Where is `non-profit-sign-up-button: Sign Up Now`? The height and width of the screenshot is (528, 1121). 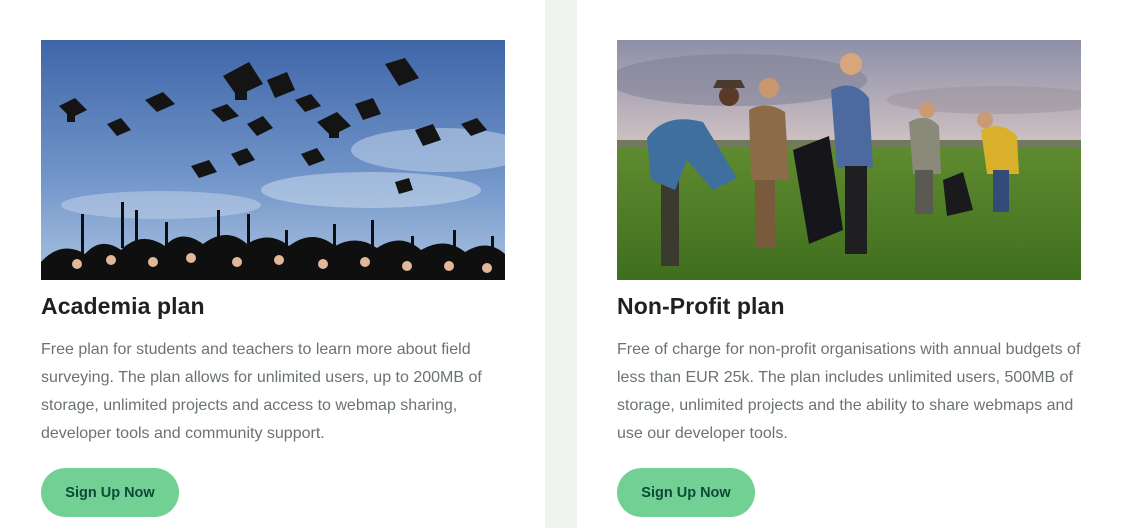 non-profit-sign-up-button: Sign Up Now is located at coordinates (686, 492).